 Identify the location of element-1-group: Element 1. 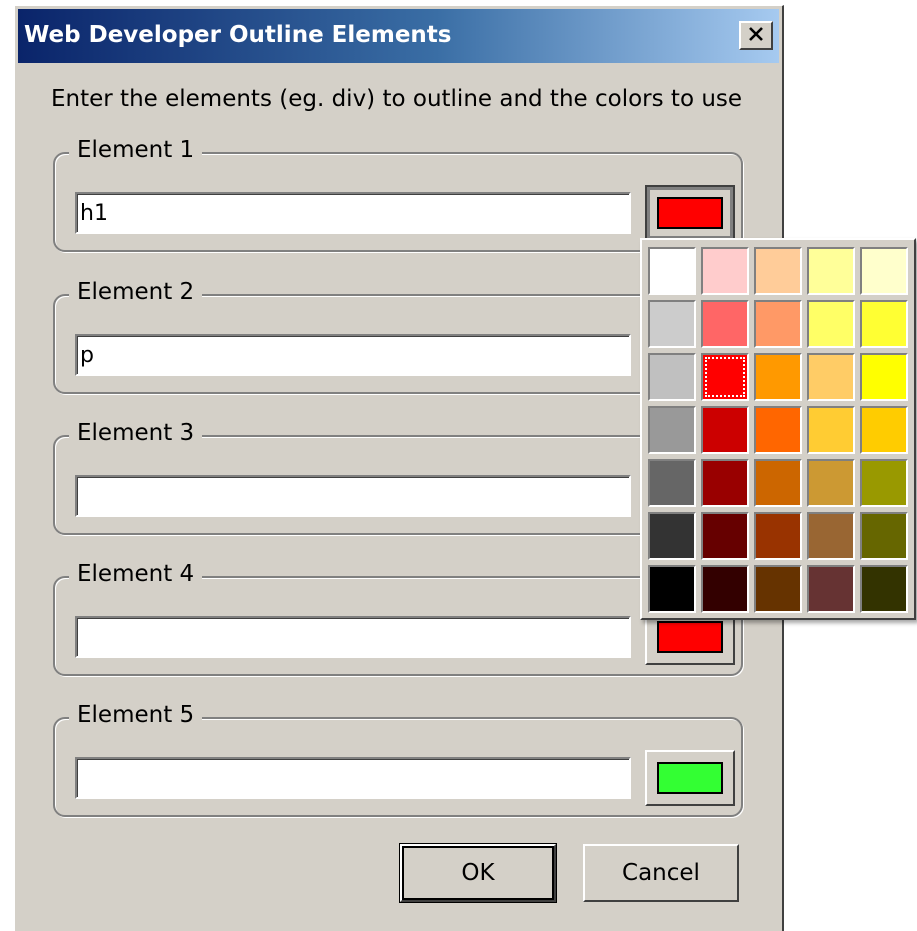
(398, 194).